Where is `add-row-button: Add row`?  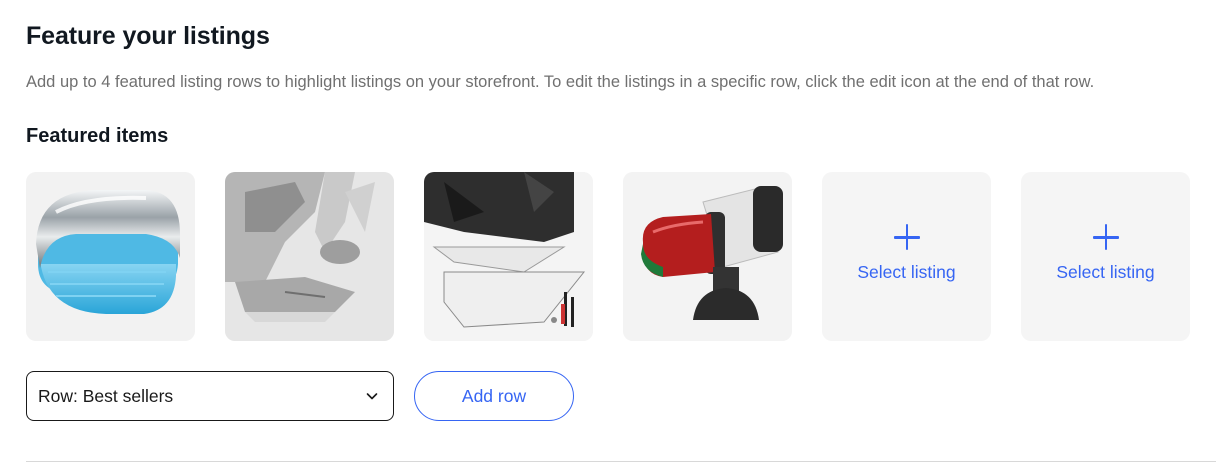
add-row-button: Add row is located at coordinates (494, 396).